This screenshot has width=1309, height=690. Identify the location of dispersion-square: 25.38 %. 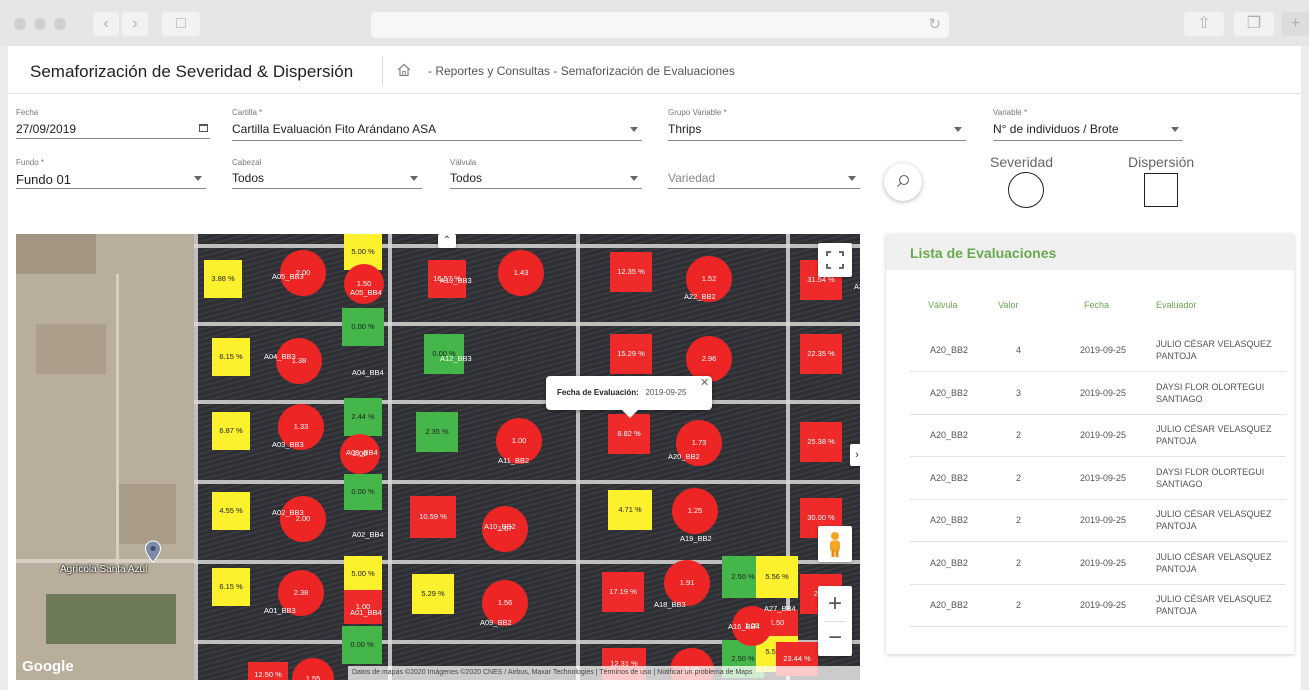
(821, 442).